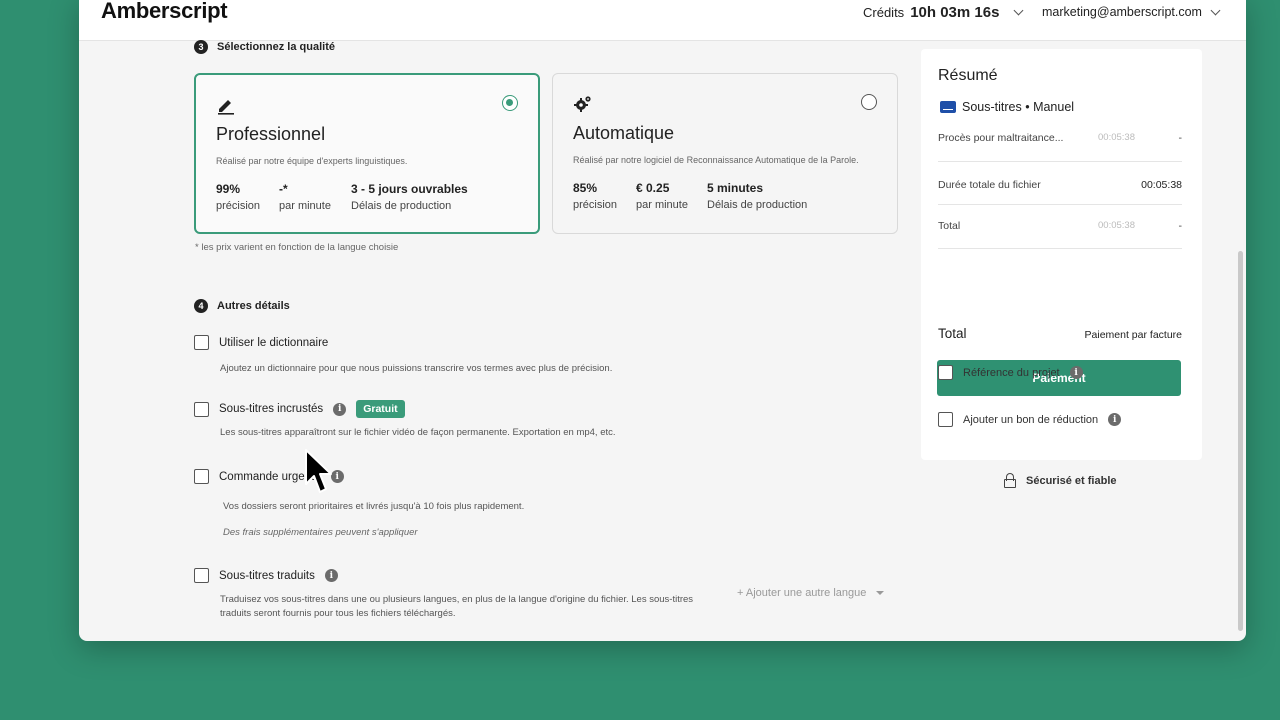  Describe the element at coordinates (662, 196) in the screenshot. I see `stat-price: € 0.25 par minute` at that location.